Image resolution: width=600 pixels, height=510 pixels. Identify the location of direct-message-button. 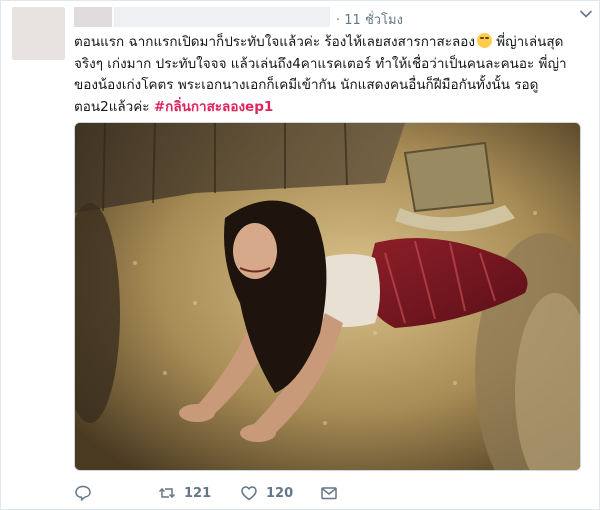
(329, 493).